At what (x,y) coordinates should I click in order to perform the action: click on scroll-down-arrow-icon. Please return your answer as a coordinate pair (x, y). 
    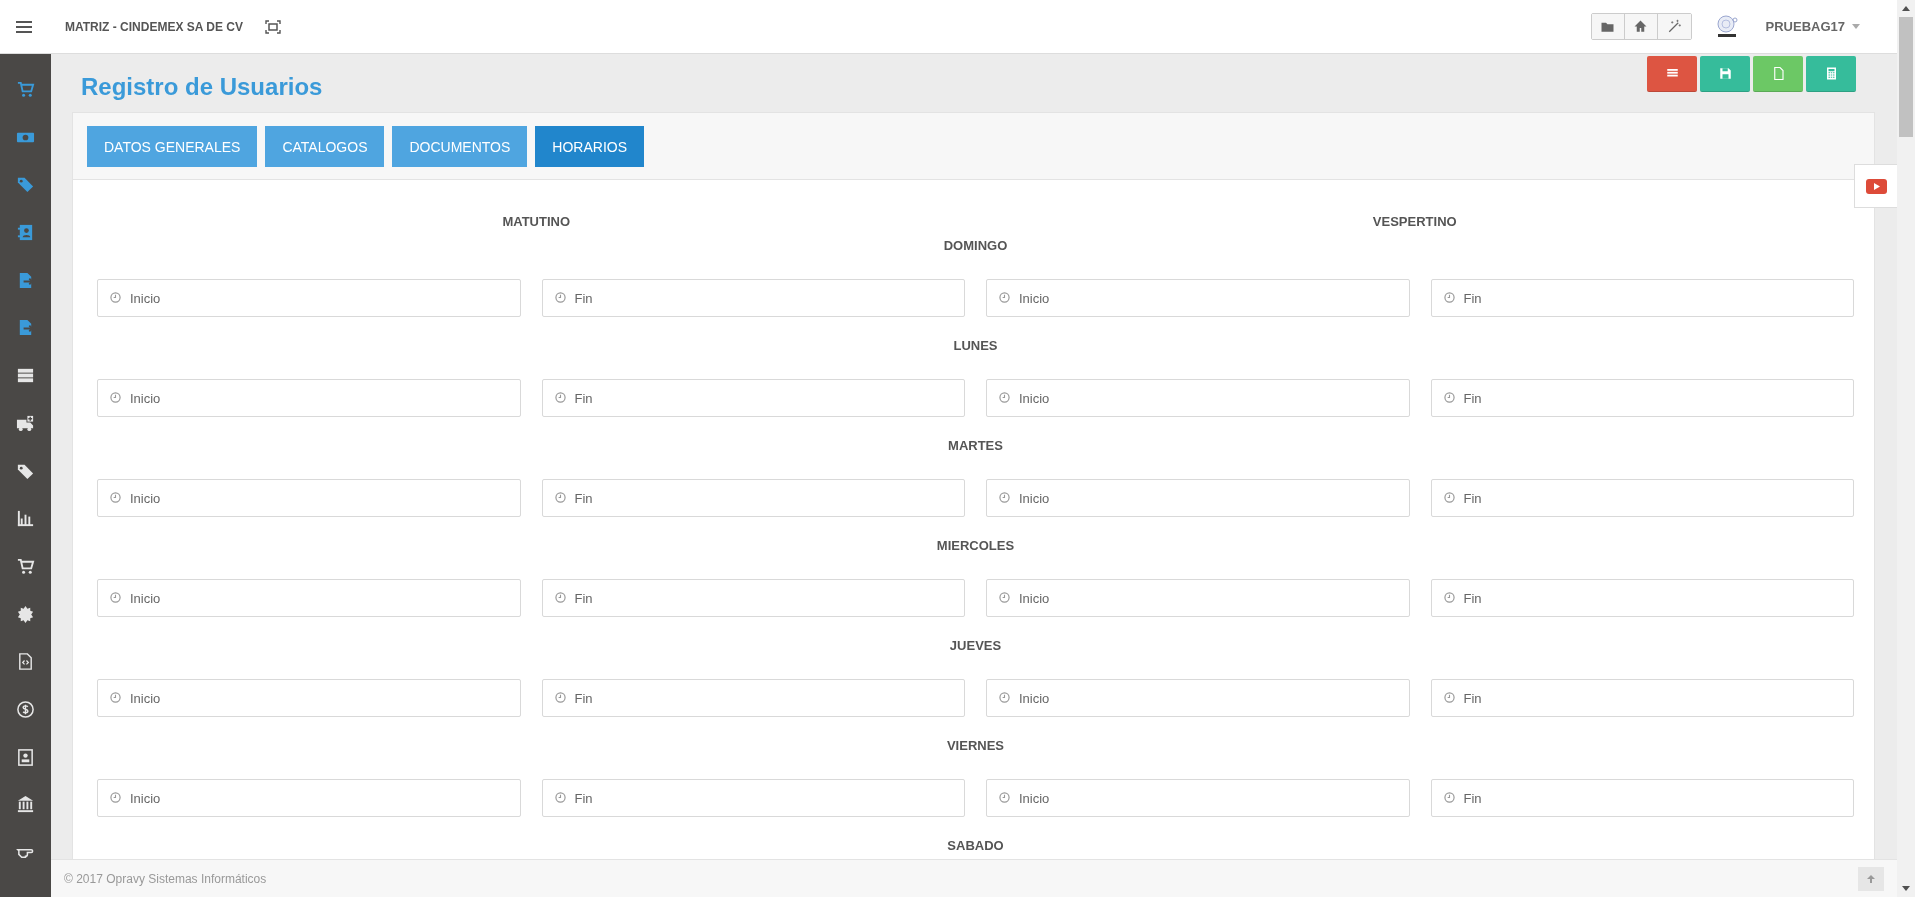
    Looking at the image, I should click on (1906, 888).